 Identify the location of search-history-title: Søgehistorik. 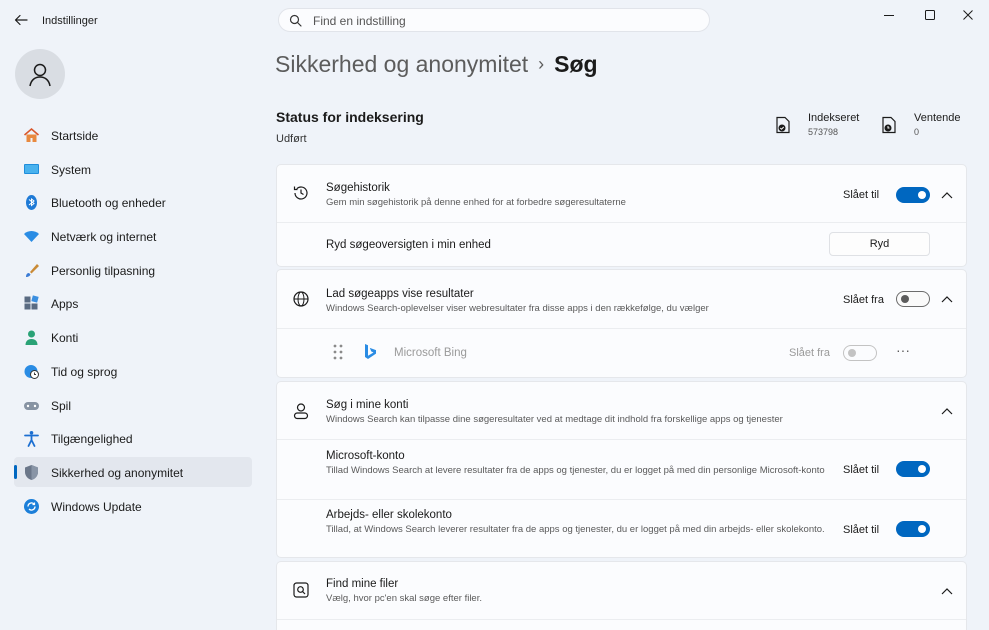
(358, 188).